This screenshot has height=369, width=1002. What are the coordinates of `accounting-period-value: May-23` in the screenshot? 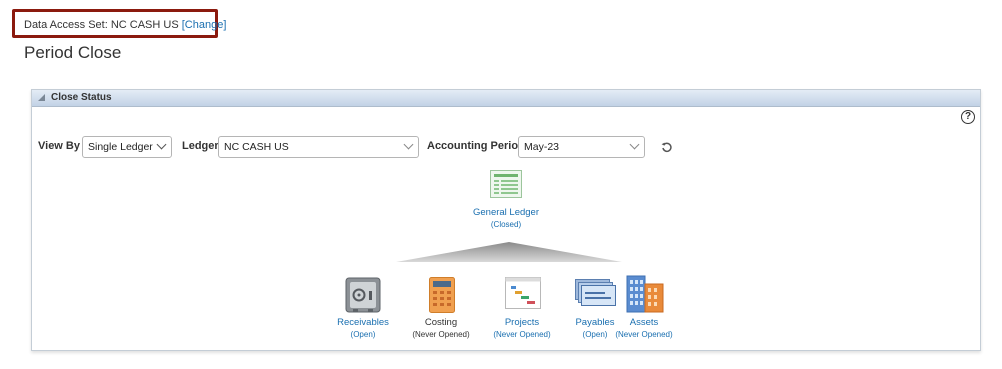 It's located at (542, 147).